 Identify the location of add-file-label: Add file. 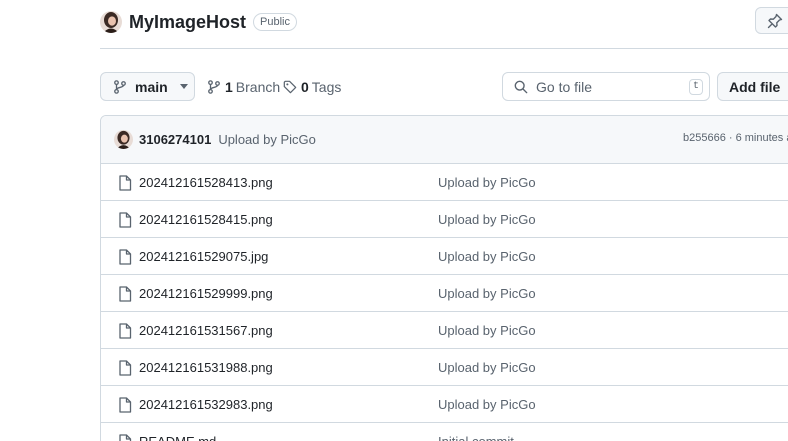
(755, 86).